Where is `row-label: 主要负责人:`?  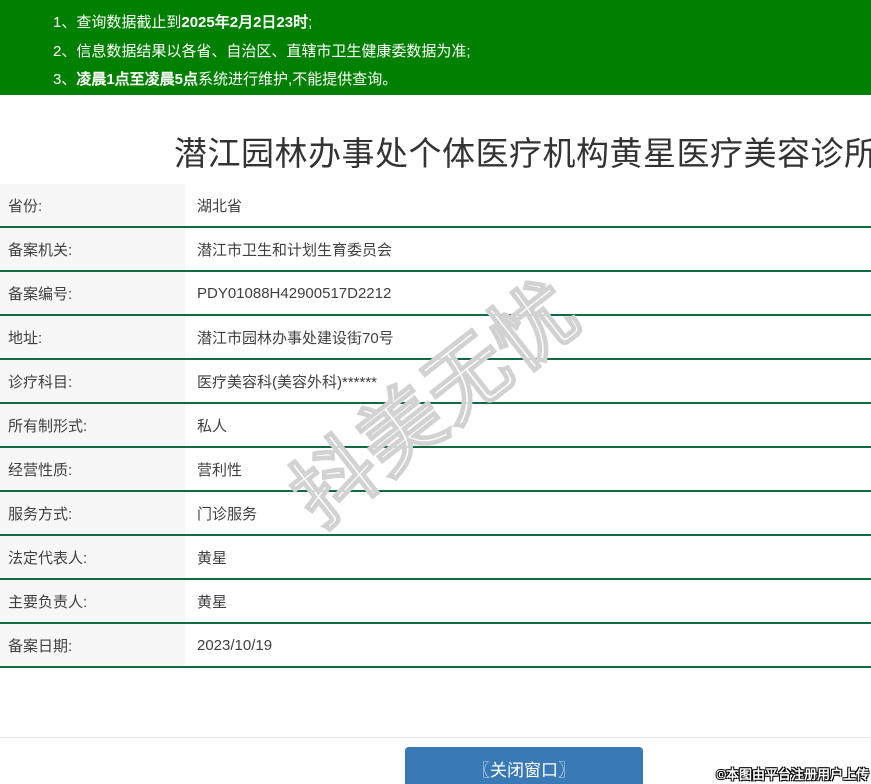
row-label: 主要负责人: is located at coordinates (92, 601).